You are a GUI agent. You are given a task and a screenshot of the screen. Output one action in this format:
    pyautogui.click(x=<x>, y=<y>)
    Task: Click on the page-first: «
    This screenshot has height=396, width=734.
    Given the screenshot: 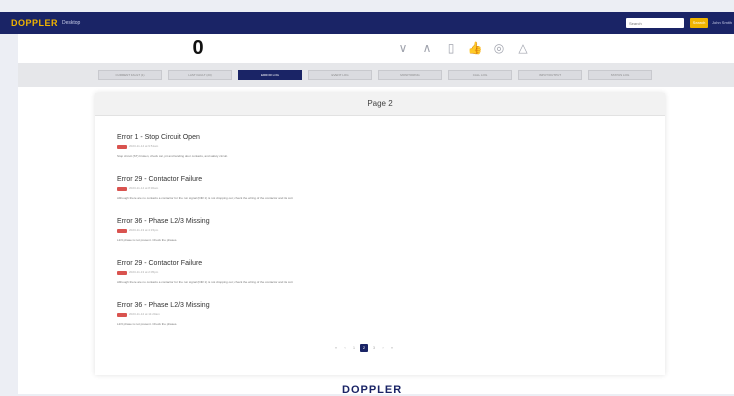 What is the action you would take?
    pyautogui.click(x=336, y=348)
    